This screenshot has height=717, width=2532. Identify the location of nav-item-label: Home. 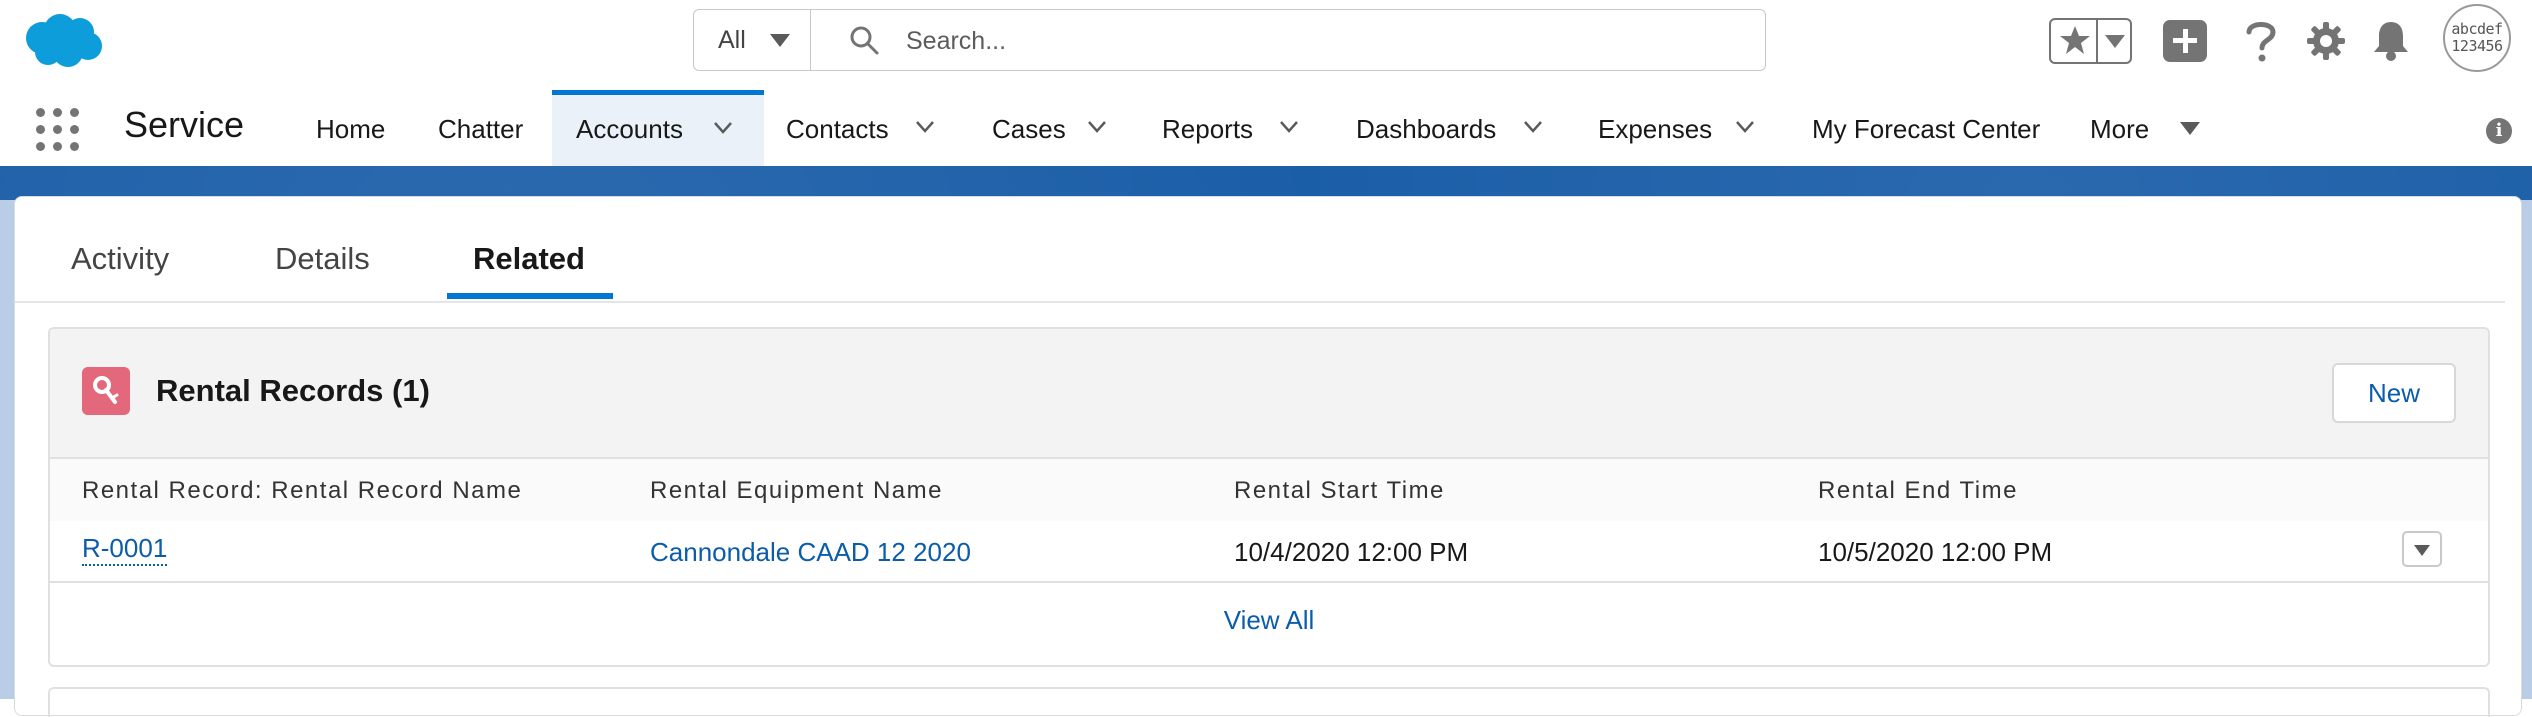
(351, 129).